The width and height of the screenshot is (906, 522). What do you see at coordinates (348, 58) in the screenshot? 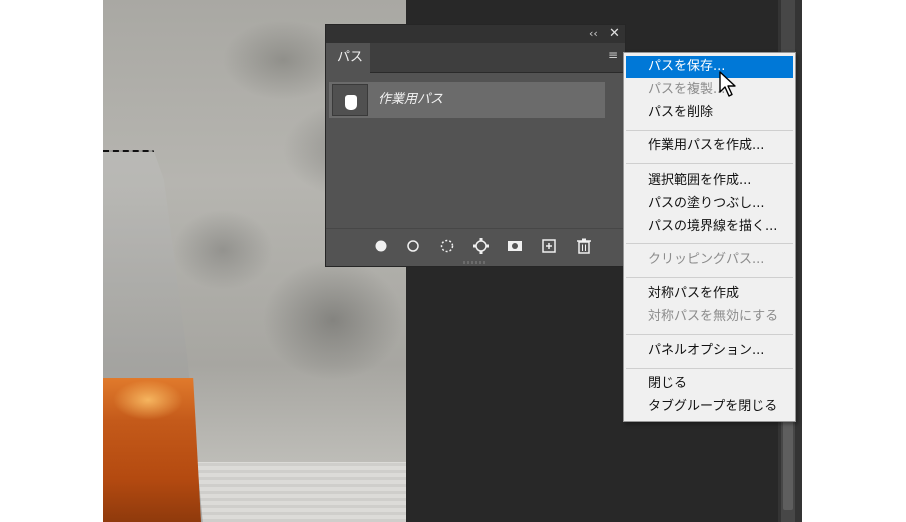
I see `tab-paths: パス` at bounding box center [348, 58].